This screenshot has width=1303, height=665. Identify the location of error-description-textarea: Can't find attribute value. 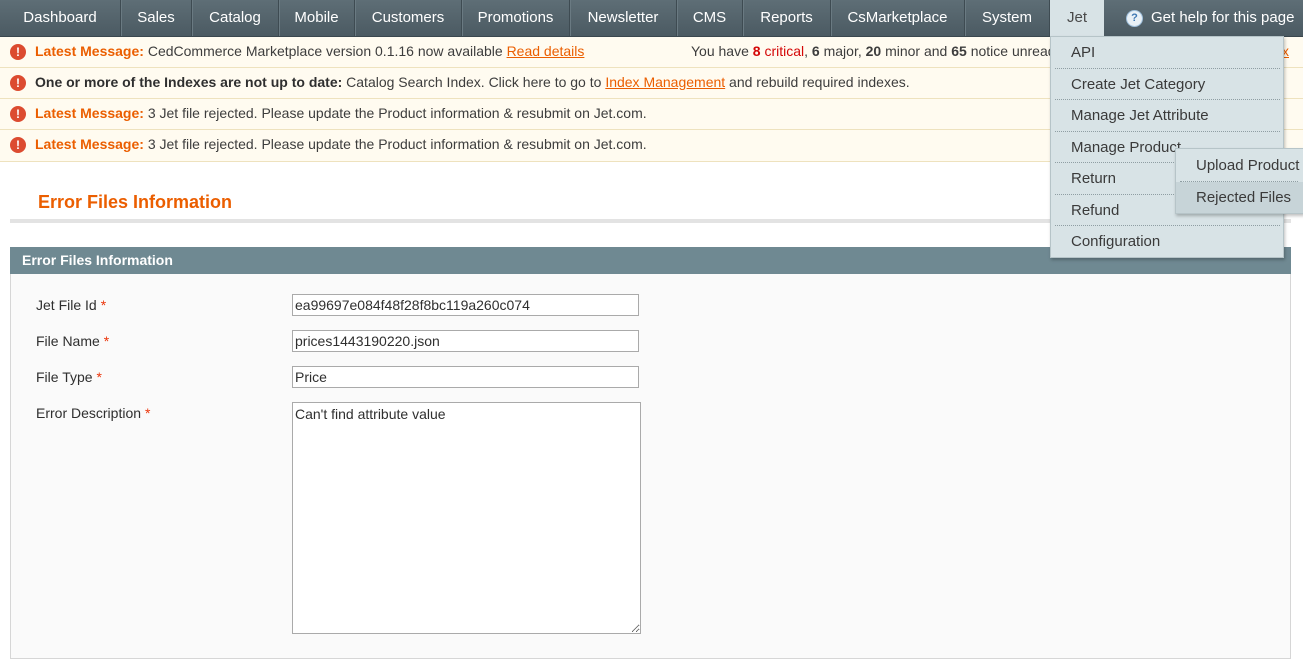
(466, 518).